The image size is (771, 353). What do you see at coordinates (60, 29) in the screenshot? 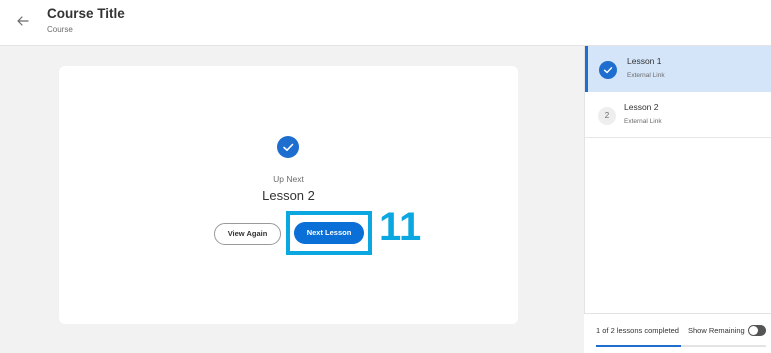
I see `page-subtitle: Course` at bounding box center [60, 29].